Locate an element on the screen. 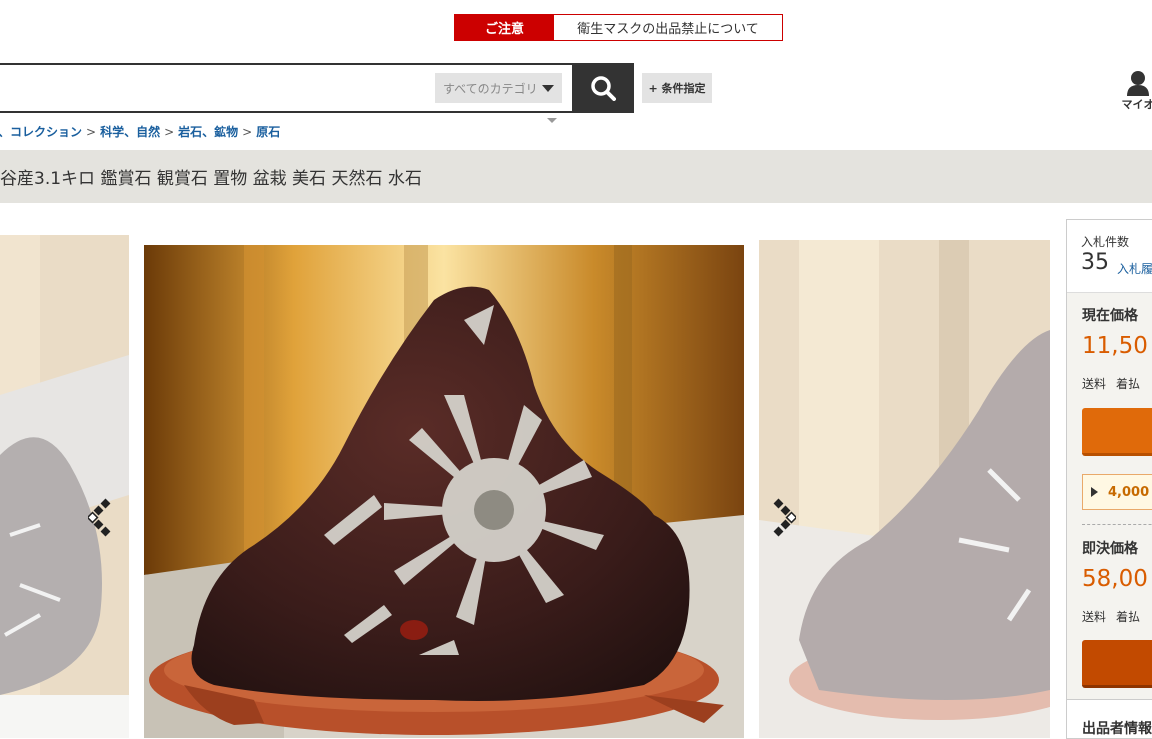  condition-button: + 条件指定 is located at coordinates (677, 88).